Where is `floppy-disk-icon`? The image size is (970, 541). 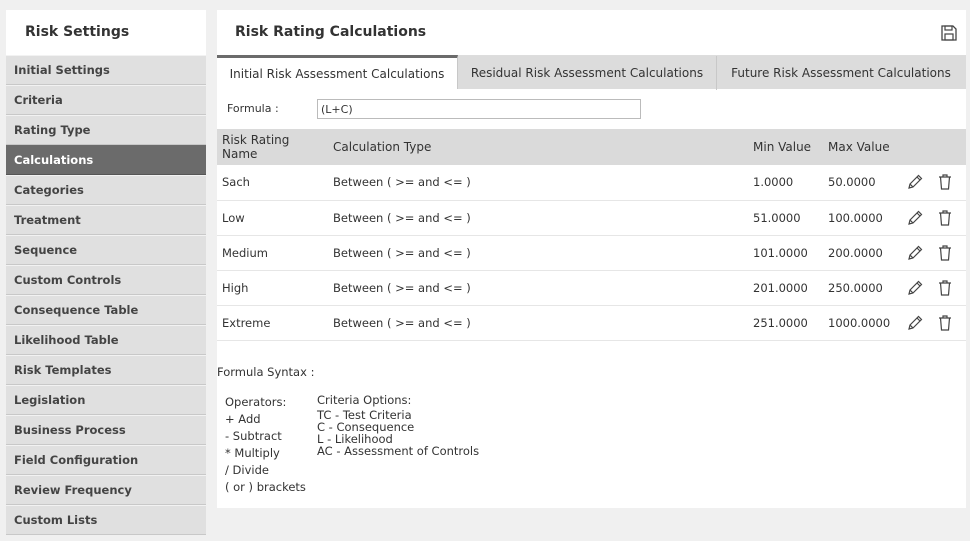 floppy-disk-icon is located at coordinates (949, 33).